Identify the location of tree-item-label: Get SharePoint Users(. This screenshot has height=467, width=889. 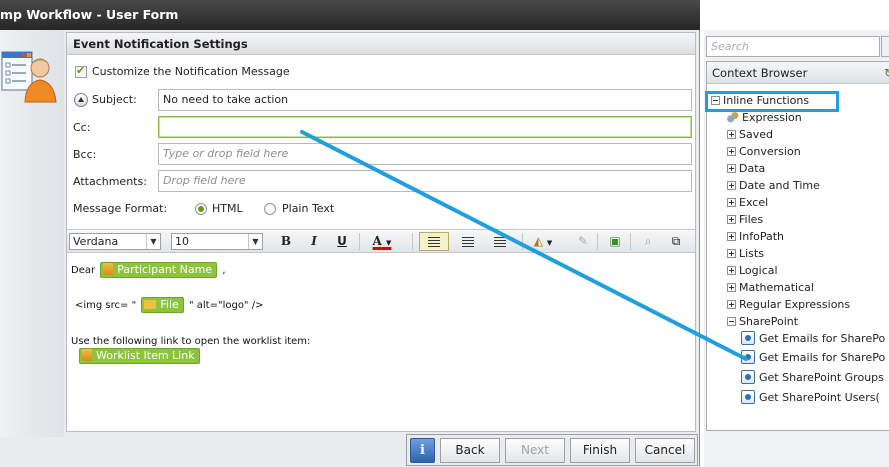
(819, 397).